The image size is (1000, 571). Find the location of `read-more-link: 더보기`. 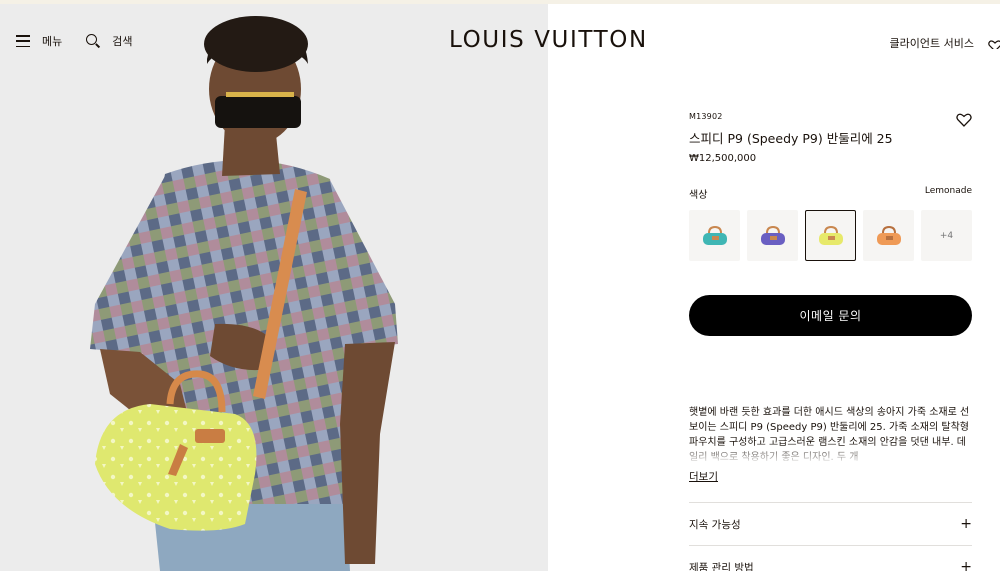

read-more-link: 더보기 is located at coordinates (703, 476).